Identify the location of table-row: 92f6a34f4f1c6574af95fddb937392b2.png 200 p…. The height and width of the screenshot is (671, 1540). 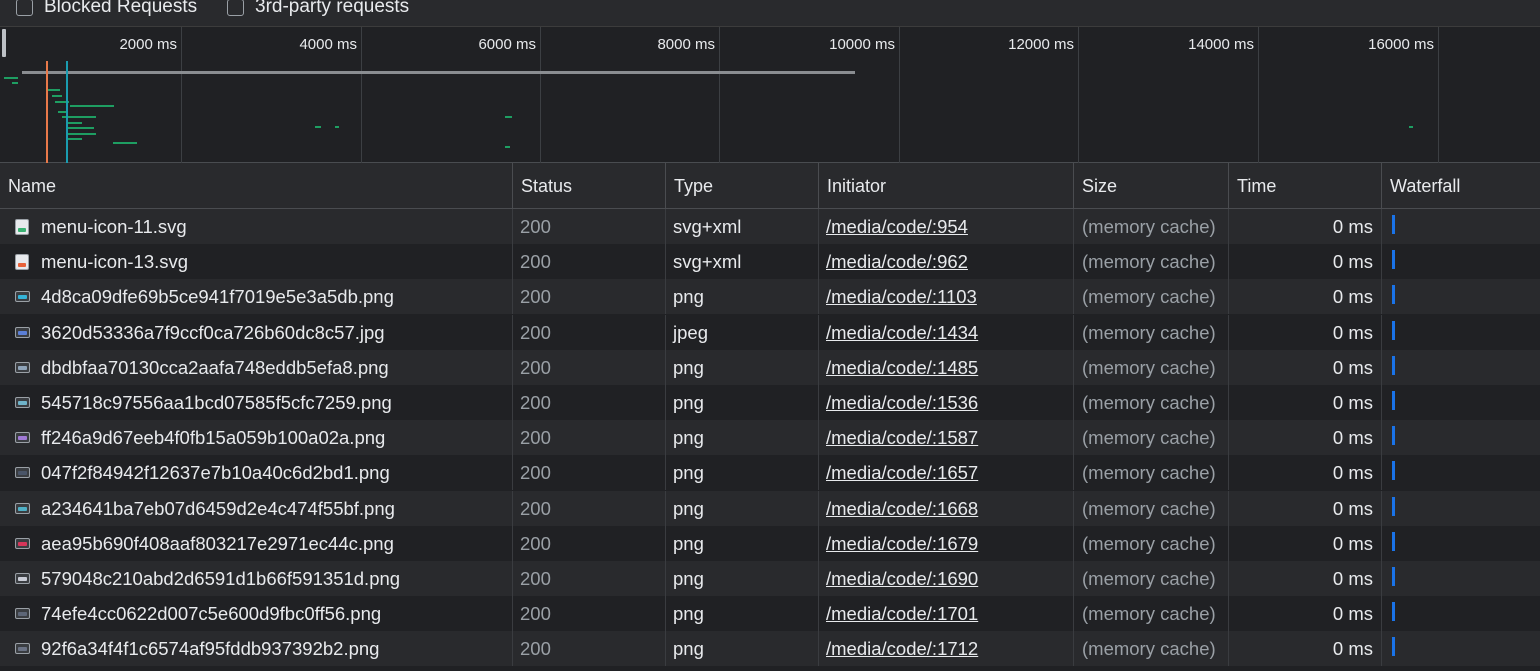
(770, 649).